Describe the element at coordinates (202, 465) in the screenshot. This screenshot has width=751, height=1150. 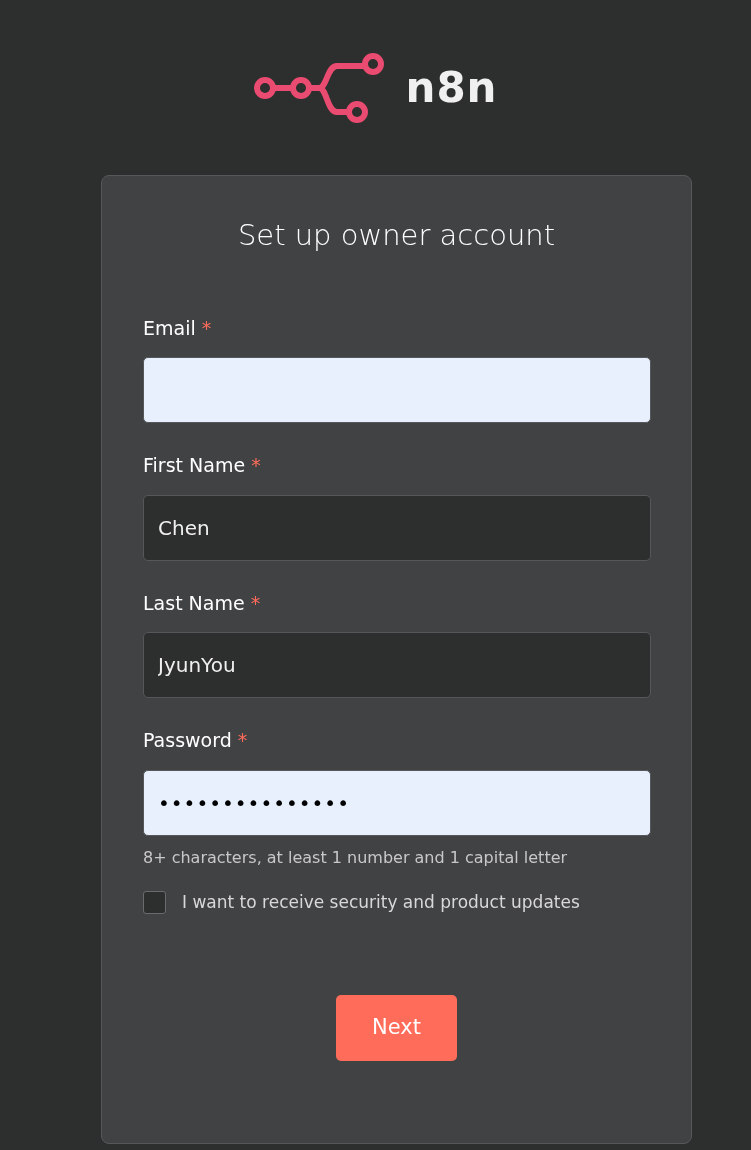
I see `field-label: First Name *` at that location.